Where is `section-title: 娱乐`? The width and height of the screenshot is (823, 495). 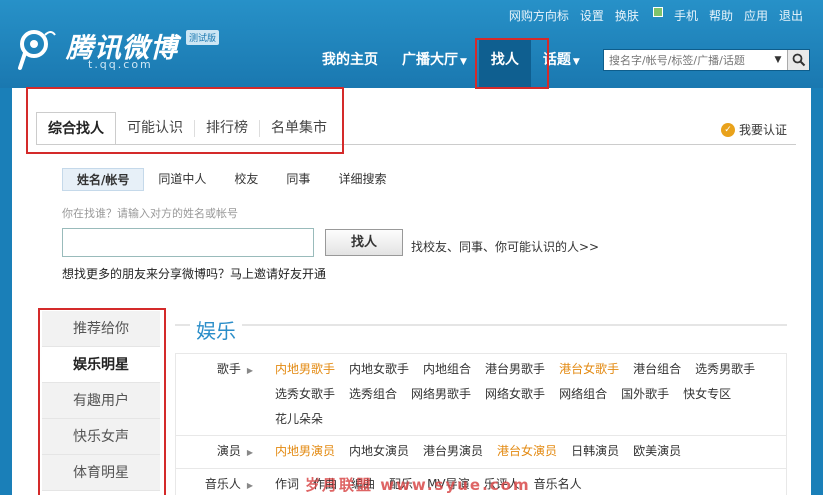 section-title: 娱乐 is located at coordinates (216, 329).